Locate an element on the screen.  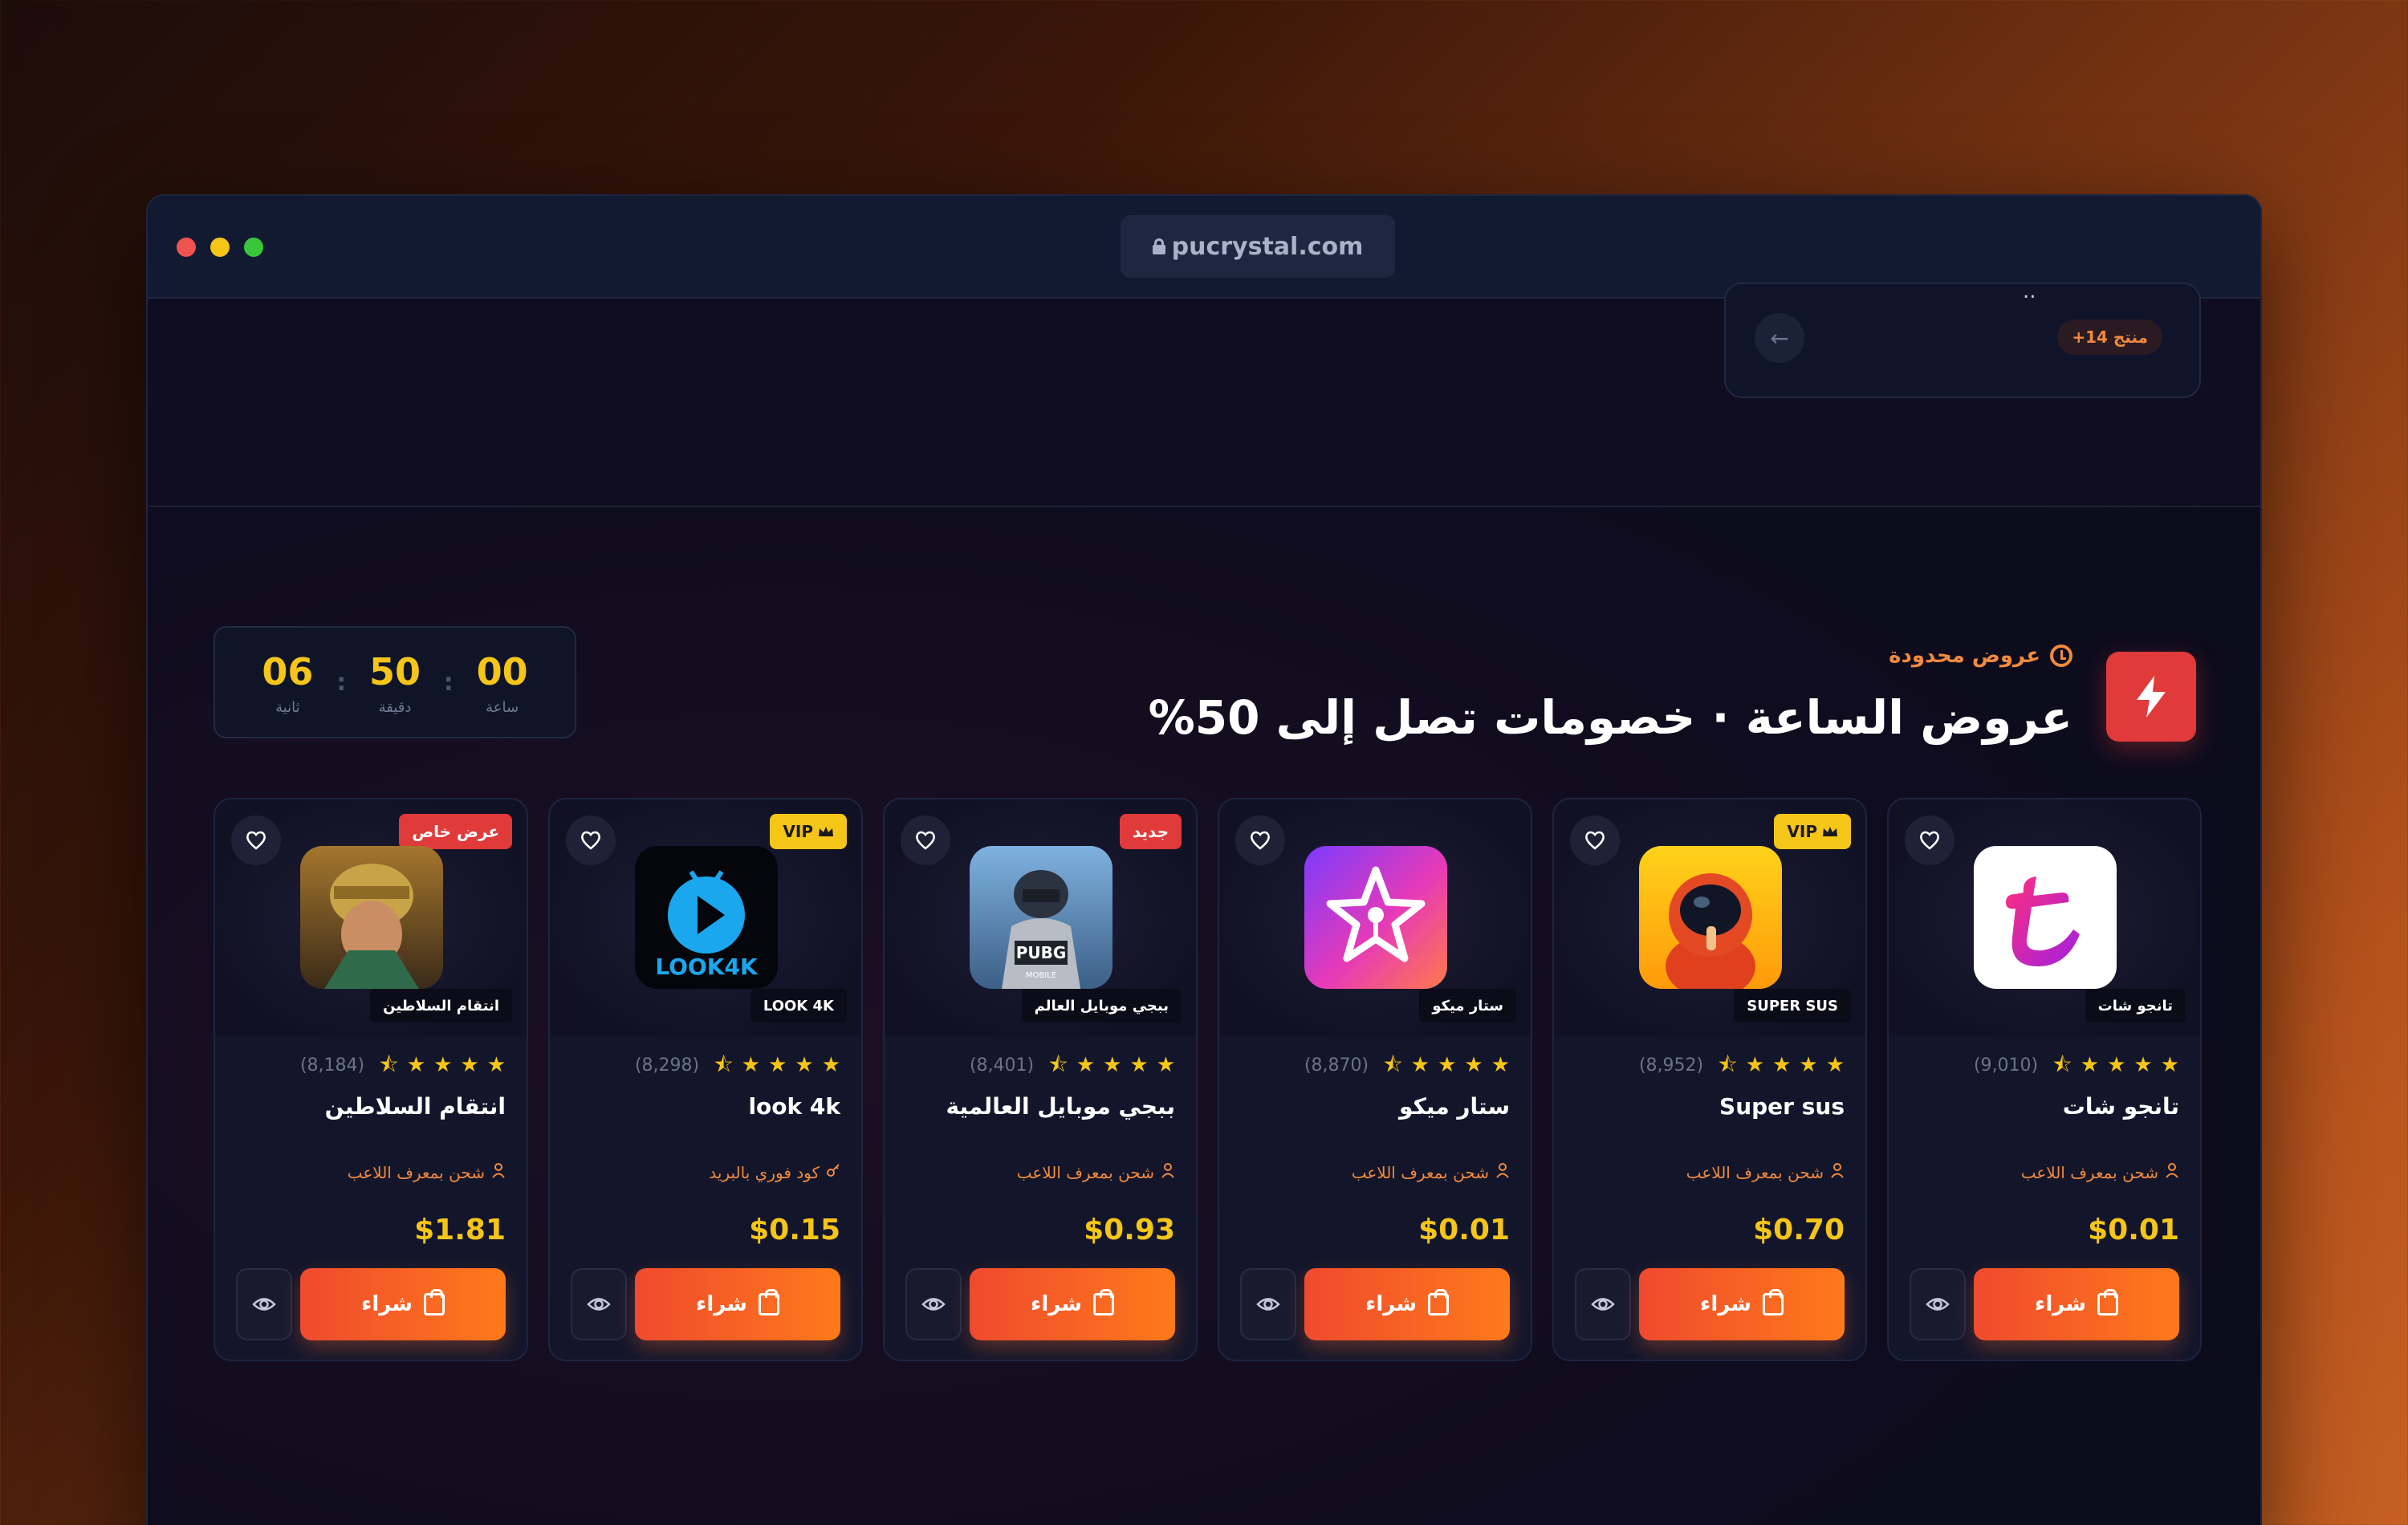
timer-hours-label: ساعة is located at coordinates (502, 707).